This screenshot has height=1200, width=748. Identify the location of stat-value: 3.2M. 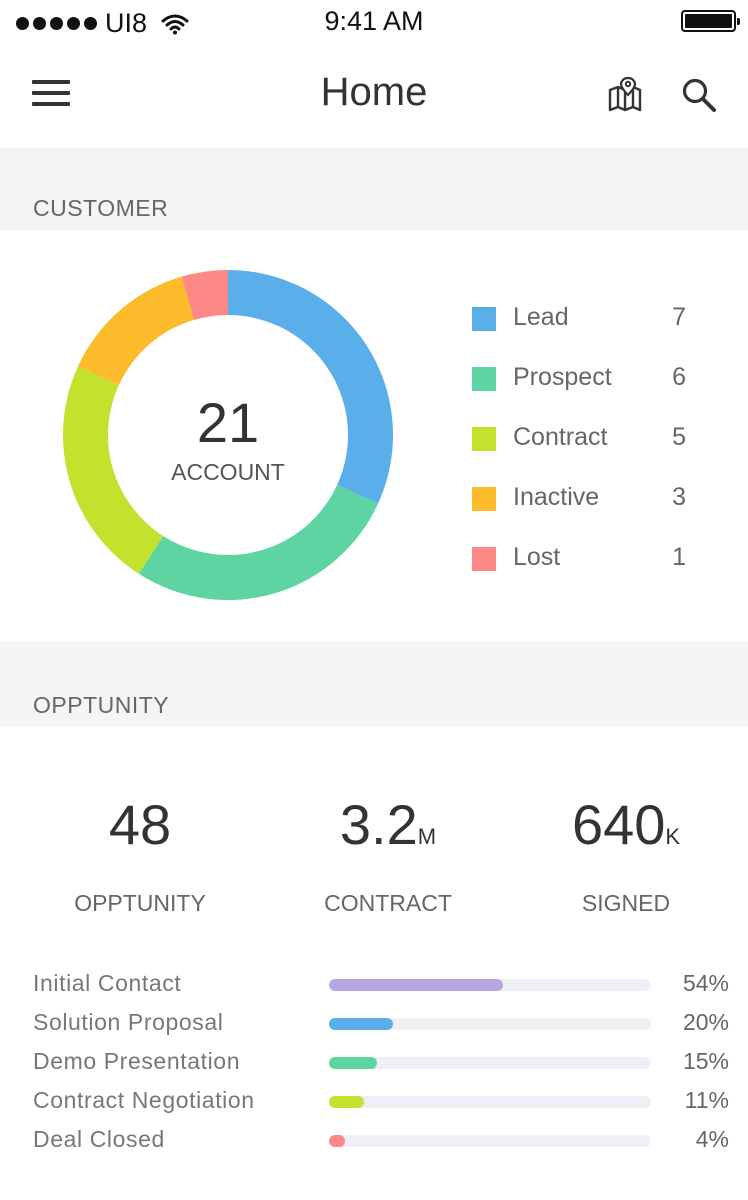
(388, 824).